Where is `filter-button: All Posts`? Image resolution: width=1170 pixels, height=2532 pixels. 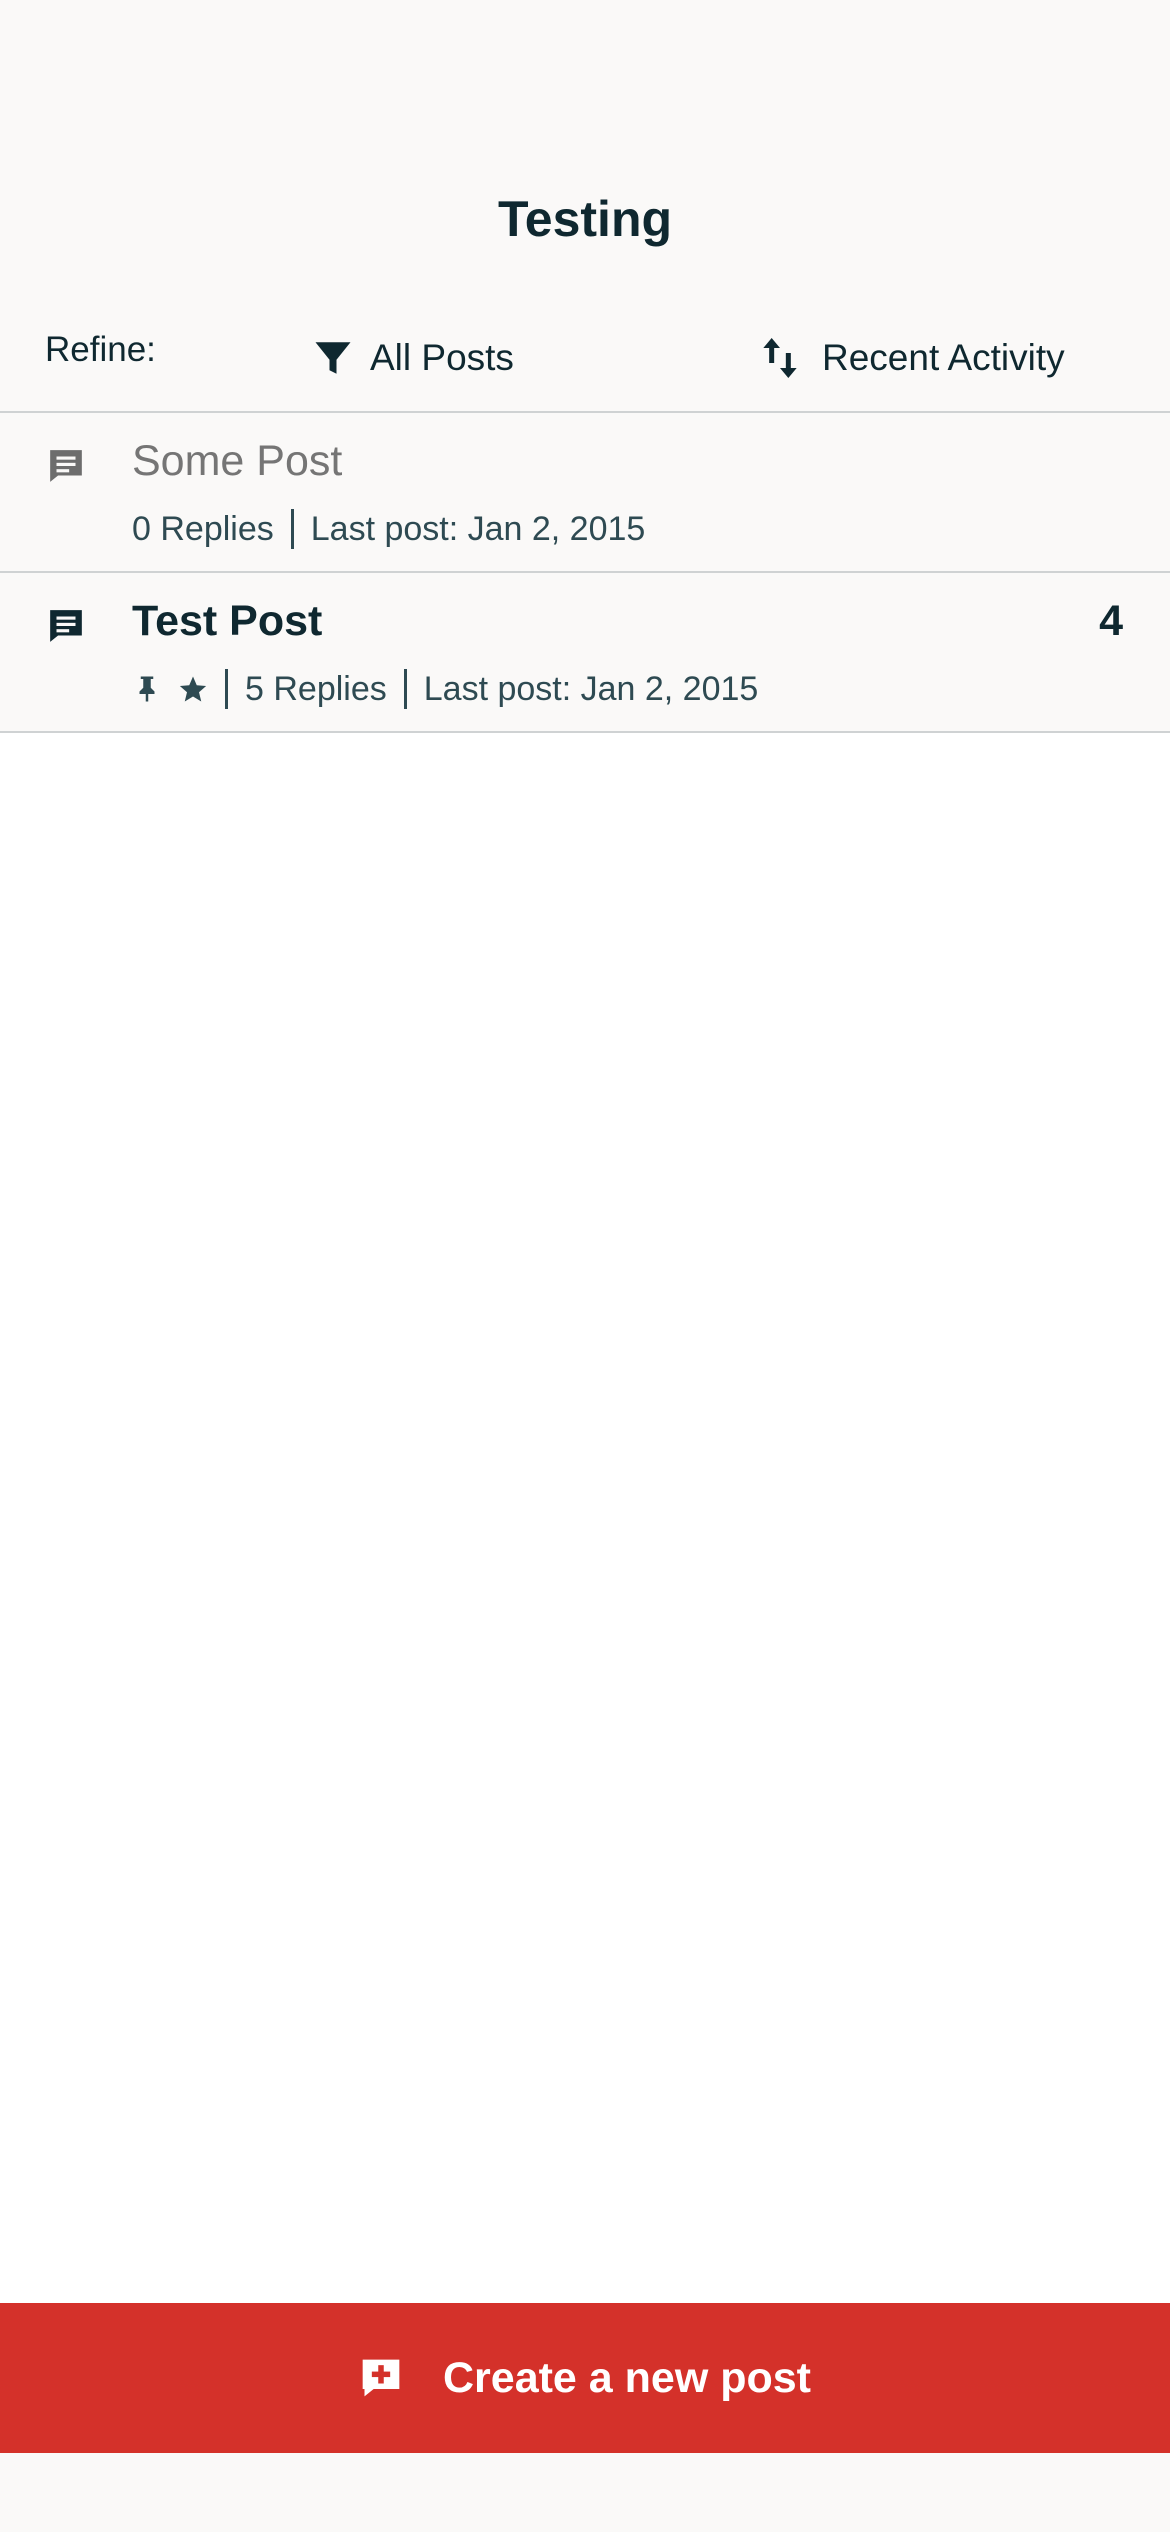 filter-button: All Posts is located at coordinates (413, 358).